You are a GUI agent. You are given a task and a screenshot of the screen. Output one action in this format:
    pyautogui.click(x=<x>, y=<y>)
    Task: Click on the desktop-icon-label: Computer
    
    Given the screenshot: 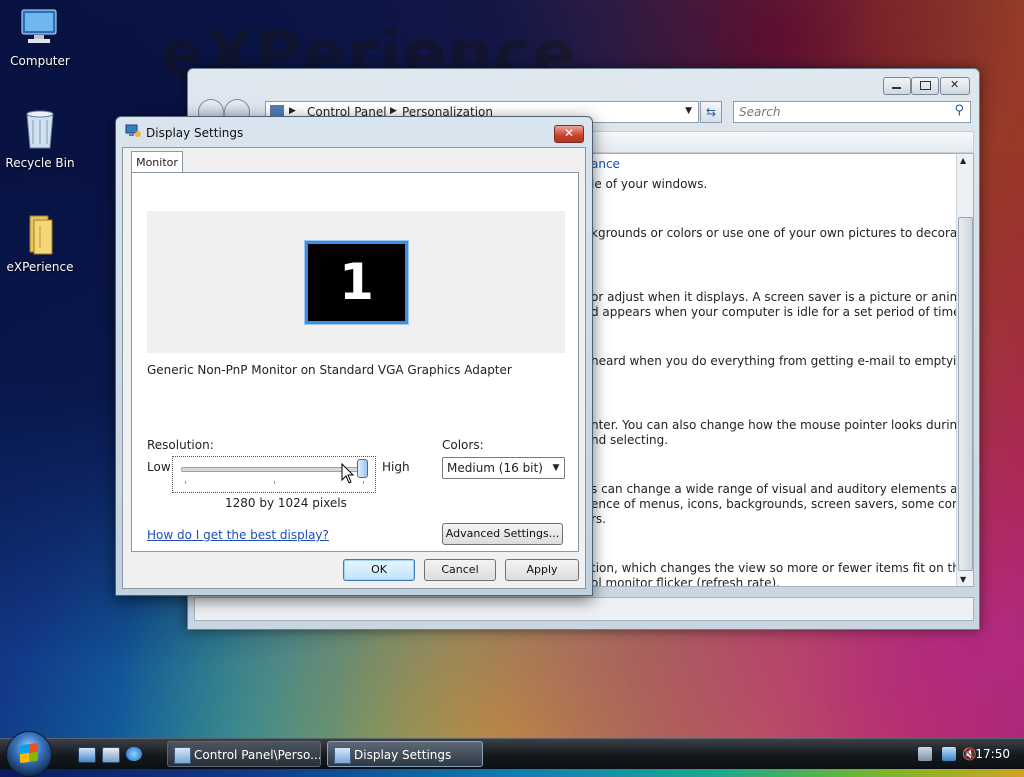 What is the action you would take?
    pyautogui.click(x=40, y=61)
    